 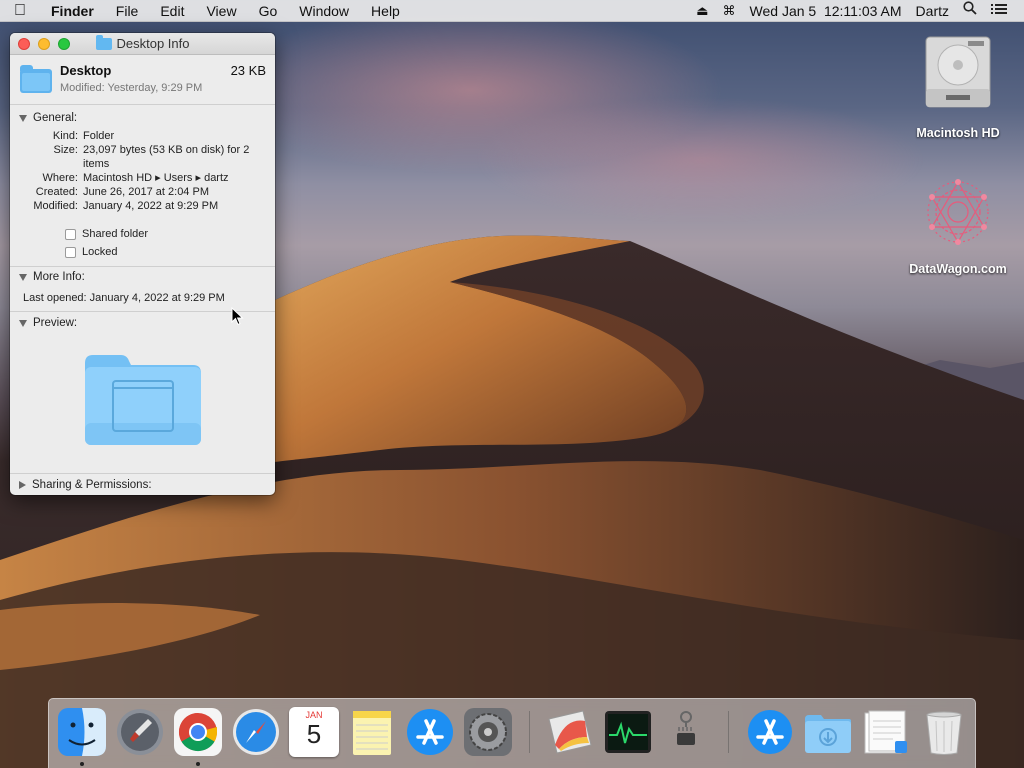 I want to click on section-sharing-label: Sharing & Permissions:, so click(x=92, y=485).